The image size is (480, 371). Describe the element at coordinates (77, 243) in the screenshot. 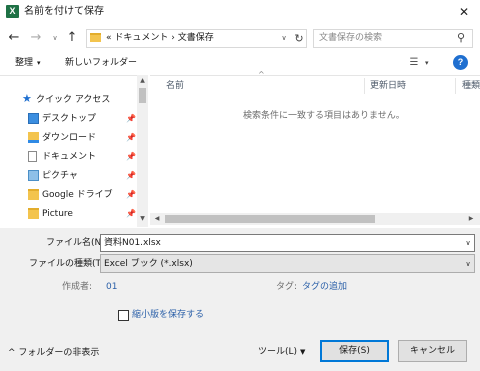

I see `filename-label: ファイル名(N):` at that location.